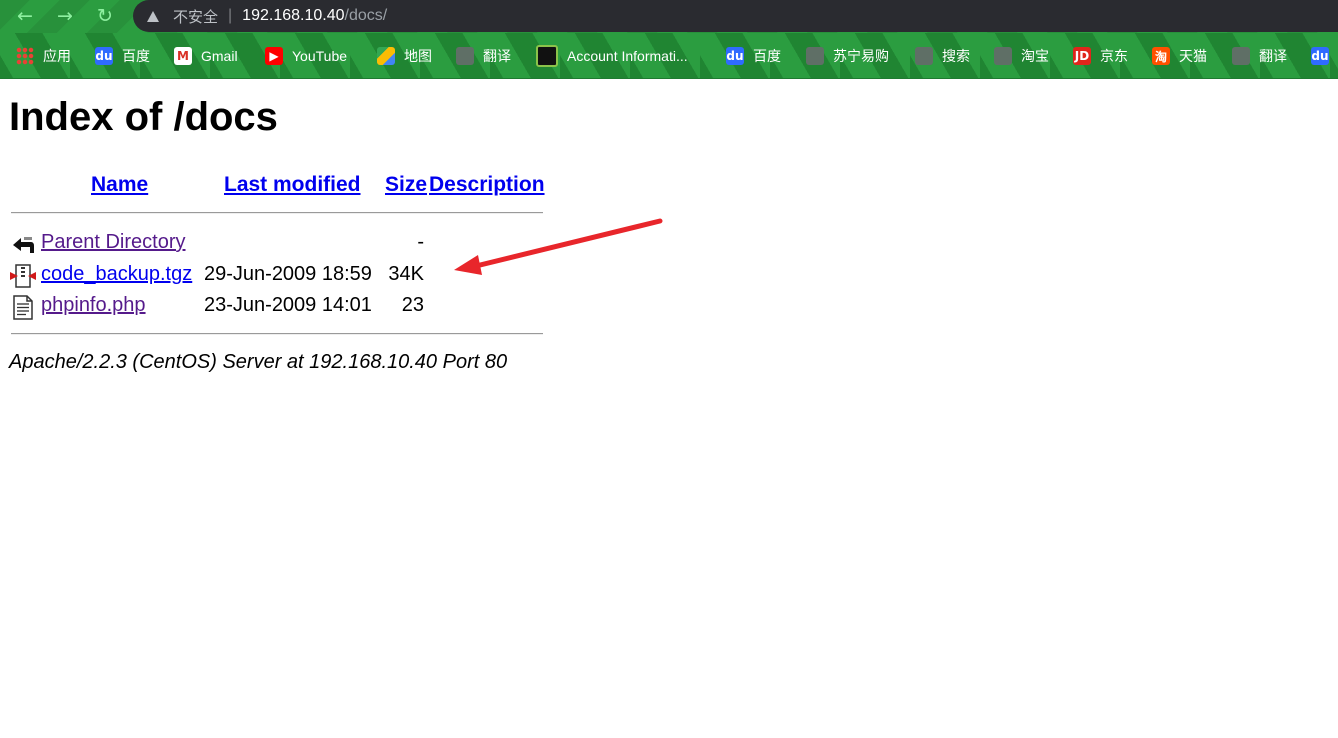 The image size is (1338, 738). I want to click on bookmark-baidu-2: du 百度, so click(753, 56).